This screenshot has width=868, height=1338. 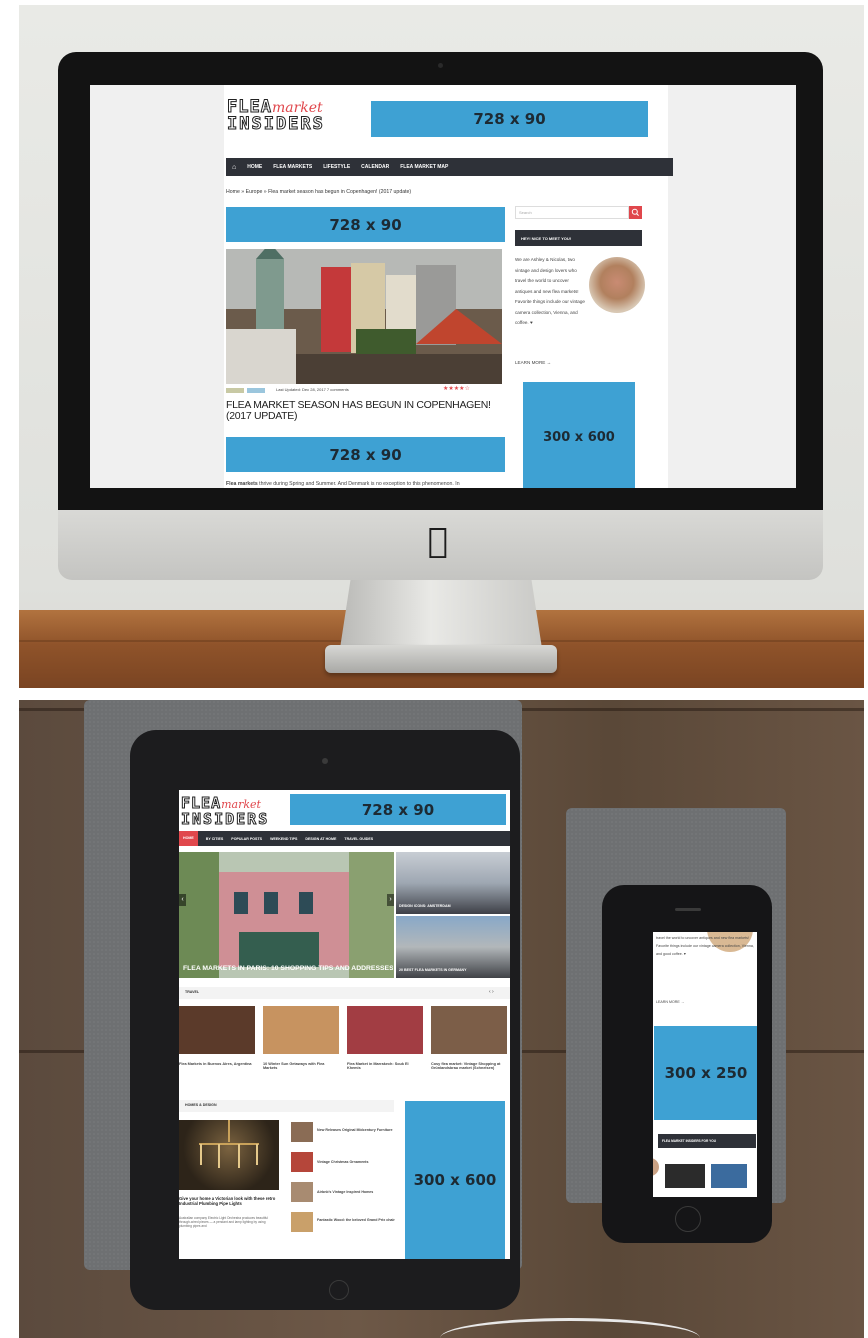 I want to click on content-ad-2: 728 x 90, so click(x=365, y=454).